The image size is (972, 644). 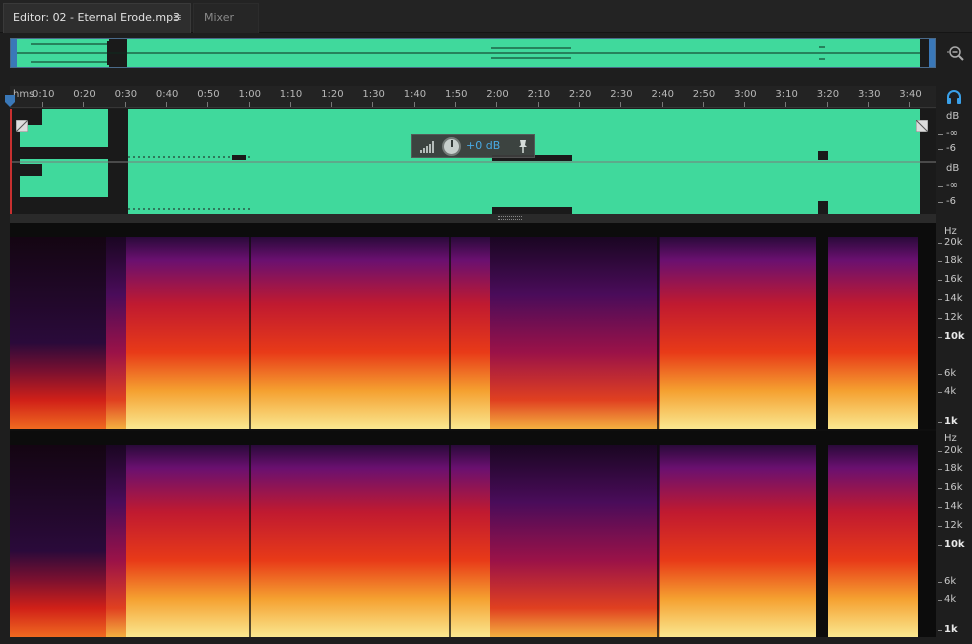 What do you see at coordinates (427, 147) in the screenshot?
I see `volume-bars-icon` at bounding box center [427, 147].